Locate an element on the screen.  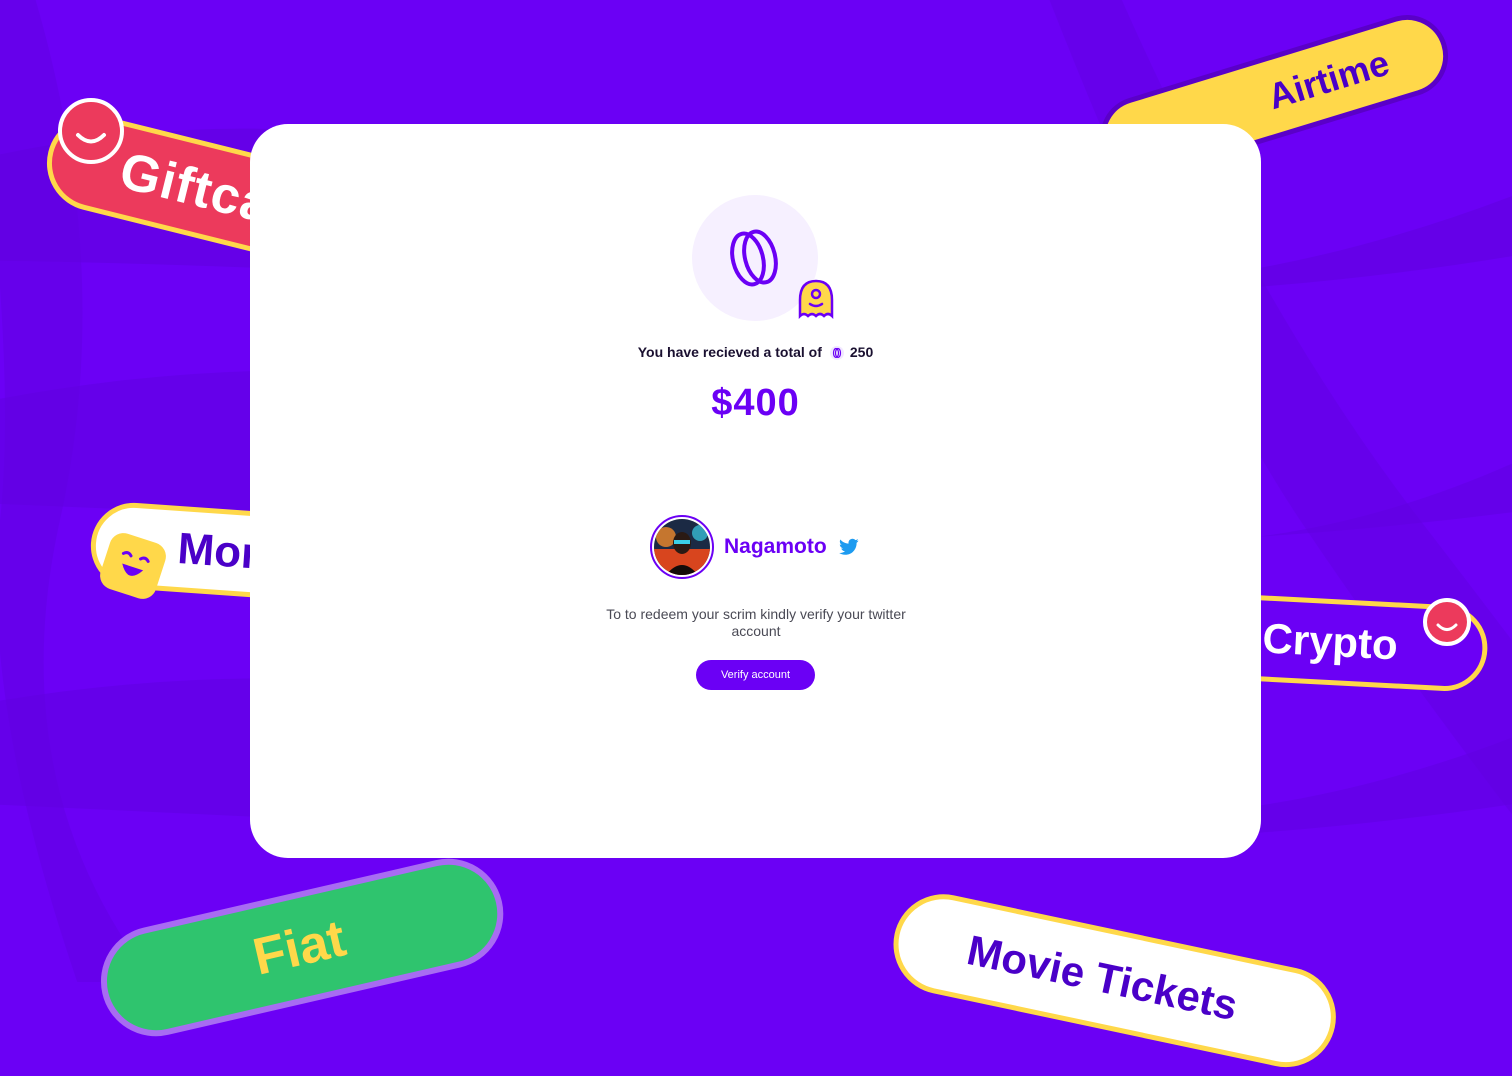
scrim-logo-icon is located at coordinates (754, 258).